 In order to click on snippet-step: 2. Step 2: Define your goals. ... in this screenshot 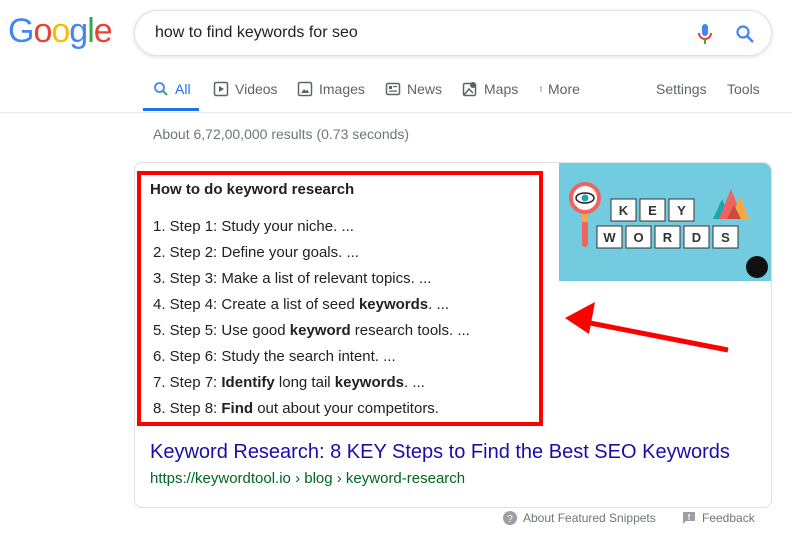, I will do `click(256, 252)`.